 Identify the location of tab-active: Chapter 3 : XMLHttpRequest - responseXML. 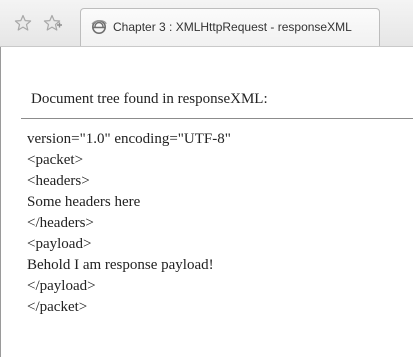
(230, 27).